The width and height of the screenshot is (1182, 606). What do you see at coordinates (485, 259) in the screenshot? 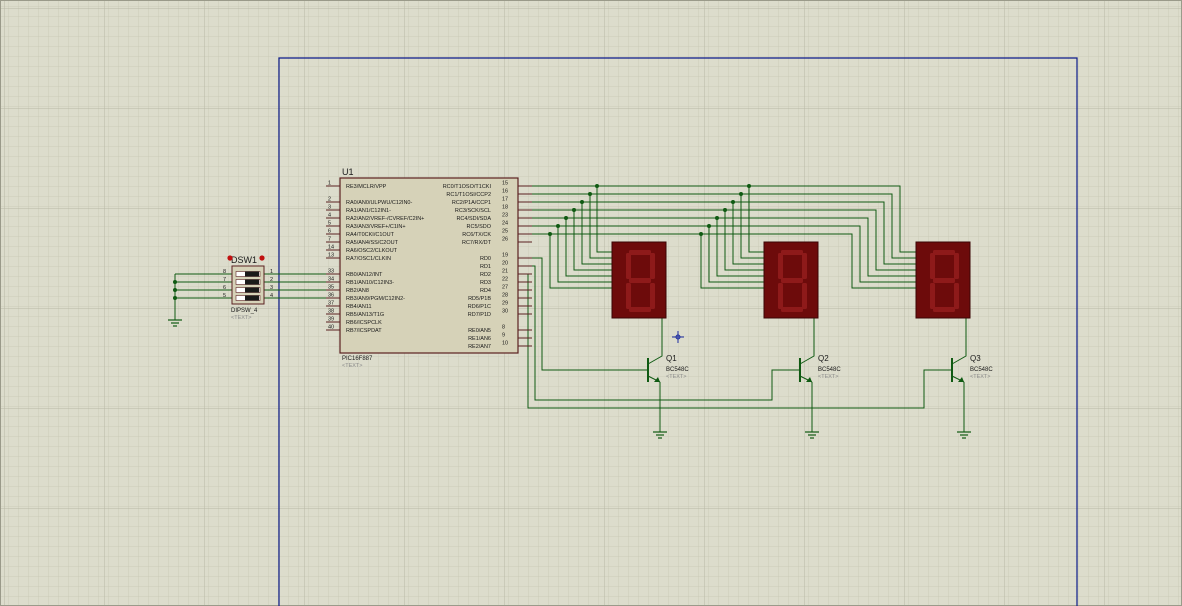
I see `pin-name: RD0` at bounding box center [485, 259].